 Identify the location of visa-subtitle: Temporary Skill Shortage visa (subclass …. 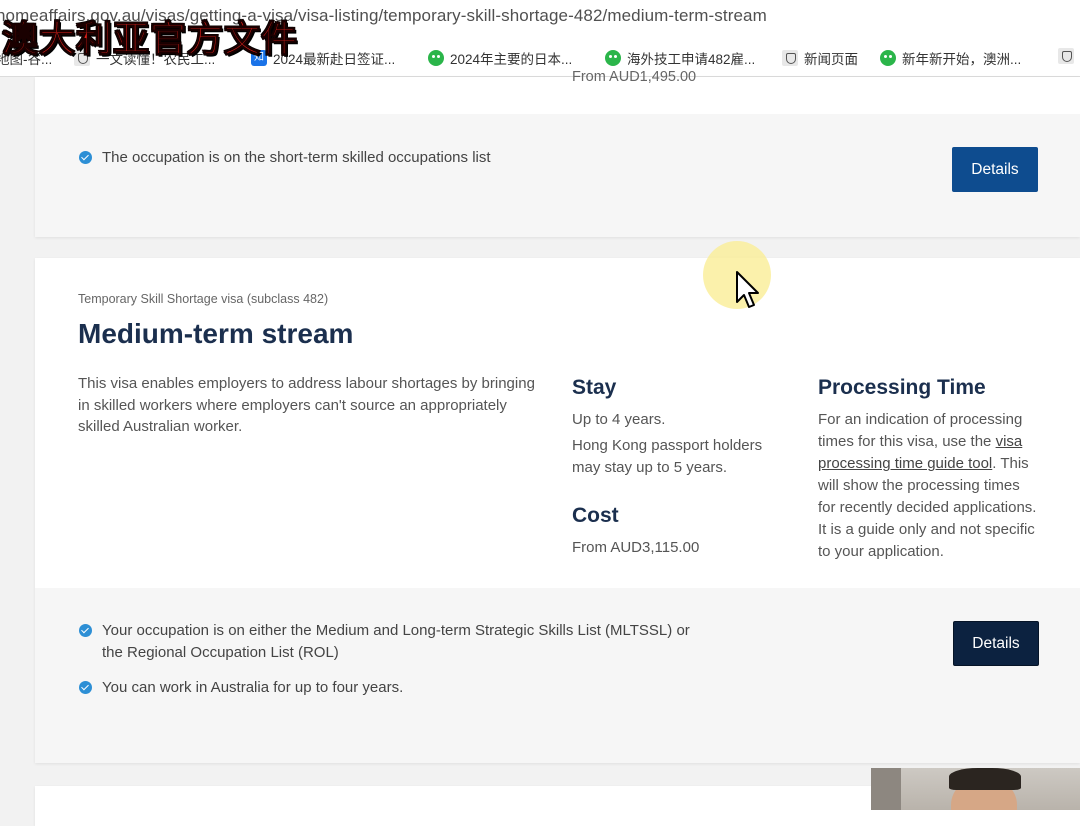
(203, 299).